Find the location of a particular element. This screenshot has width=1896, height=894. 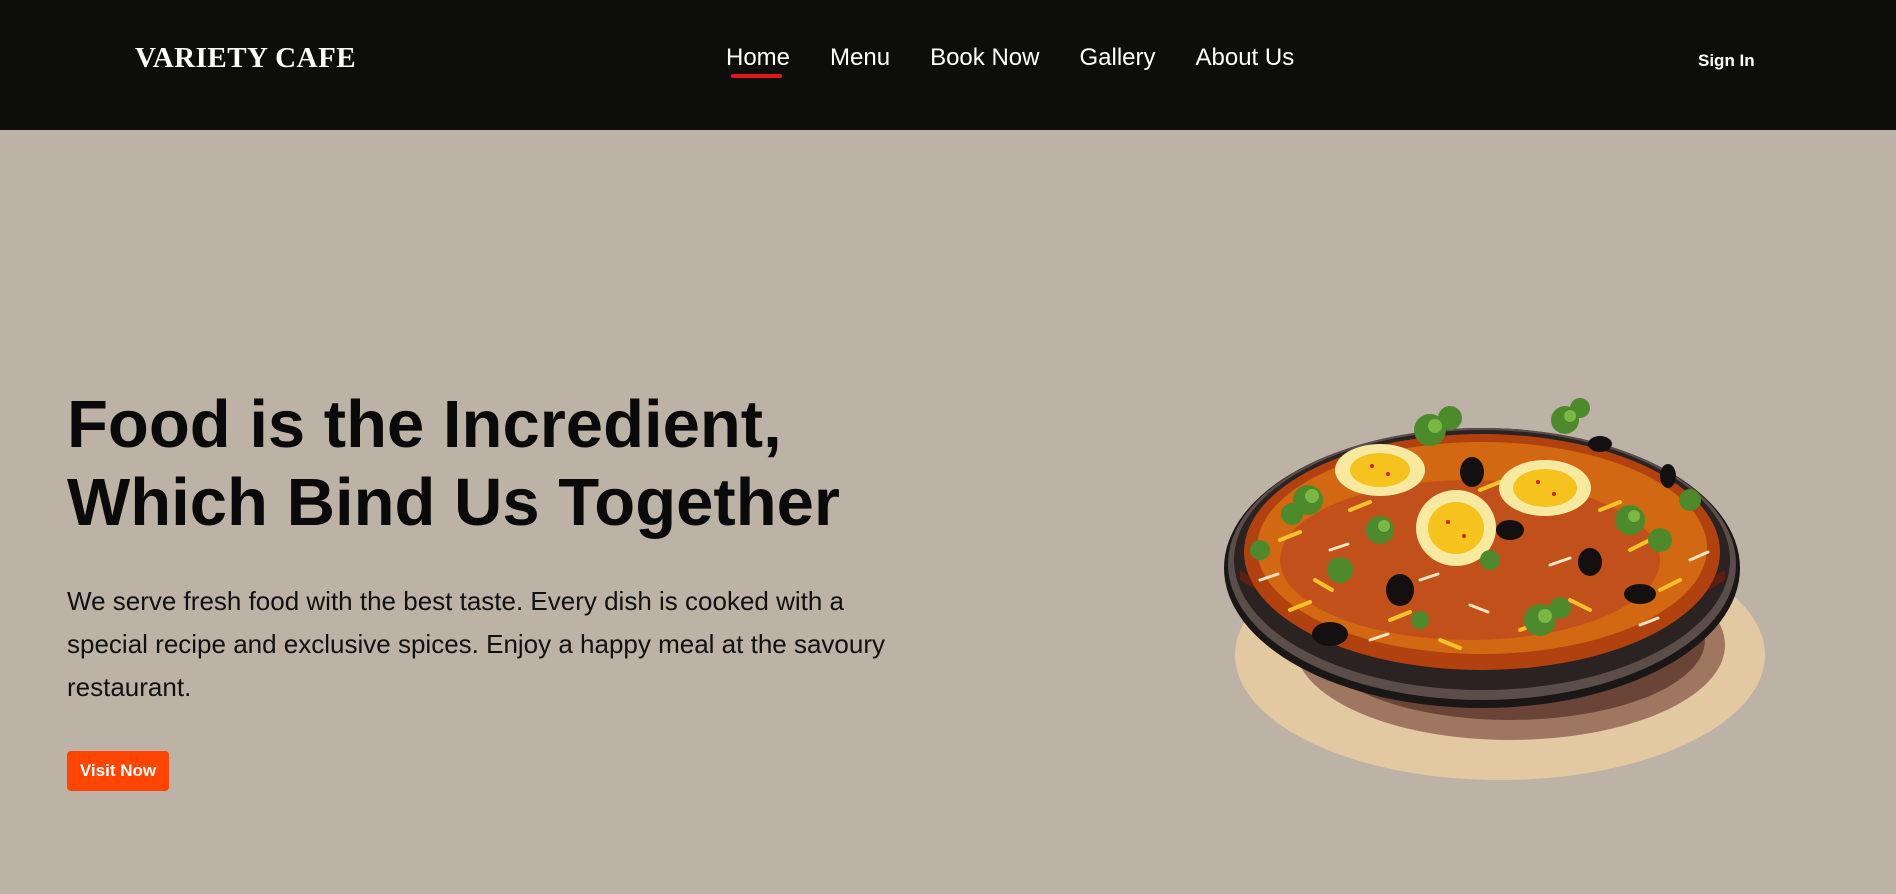

hero-title-line-2: Which Bind Us Together is located at coordinates (453, 502).